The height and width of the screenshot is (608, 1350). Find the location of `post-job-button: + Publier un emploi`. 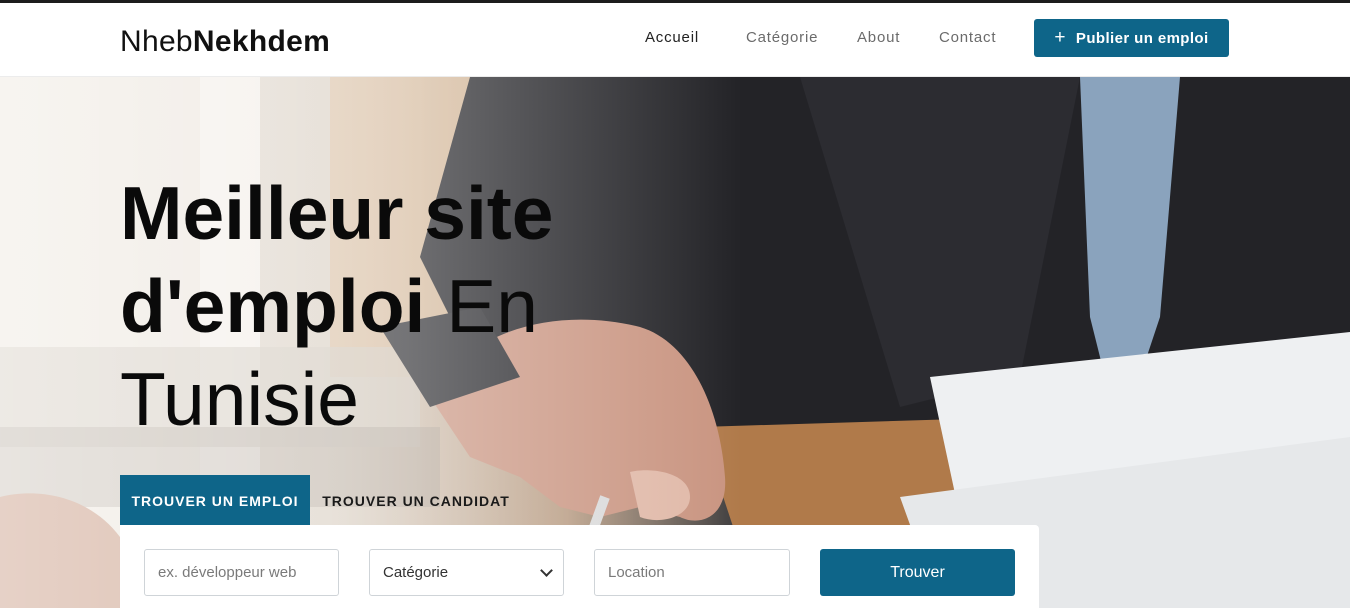

post-job-button: + Publier un emploi is located at coordinates (1131, 38).